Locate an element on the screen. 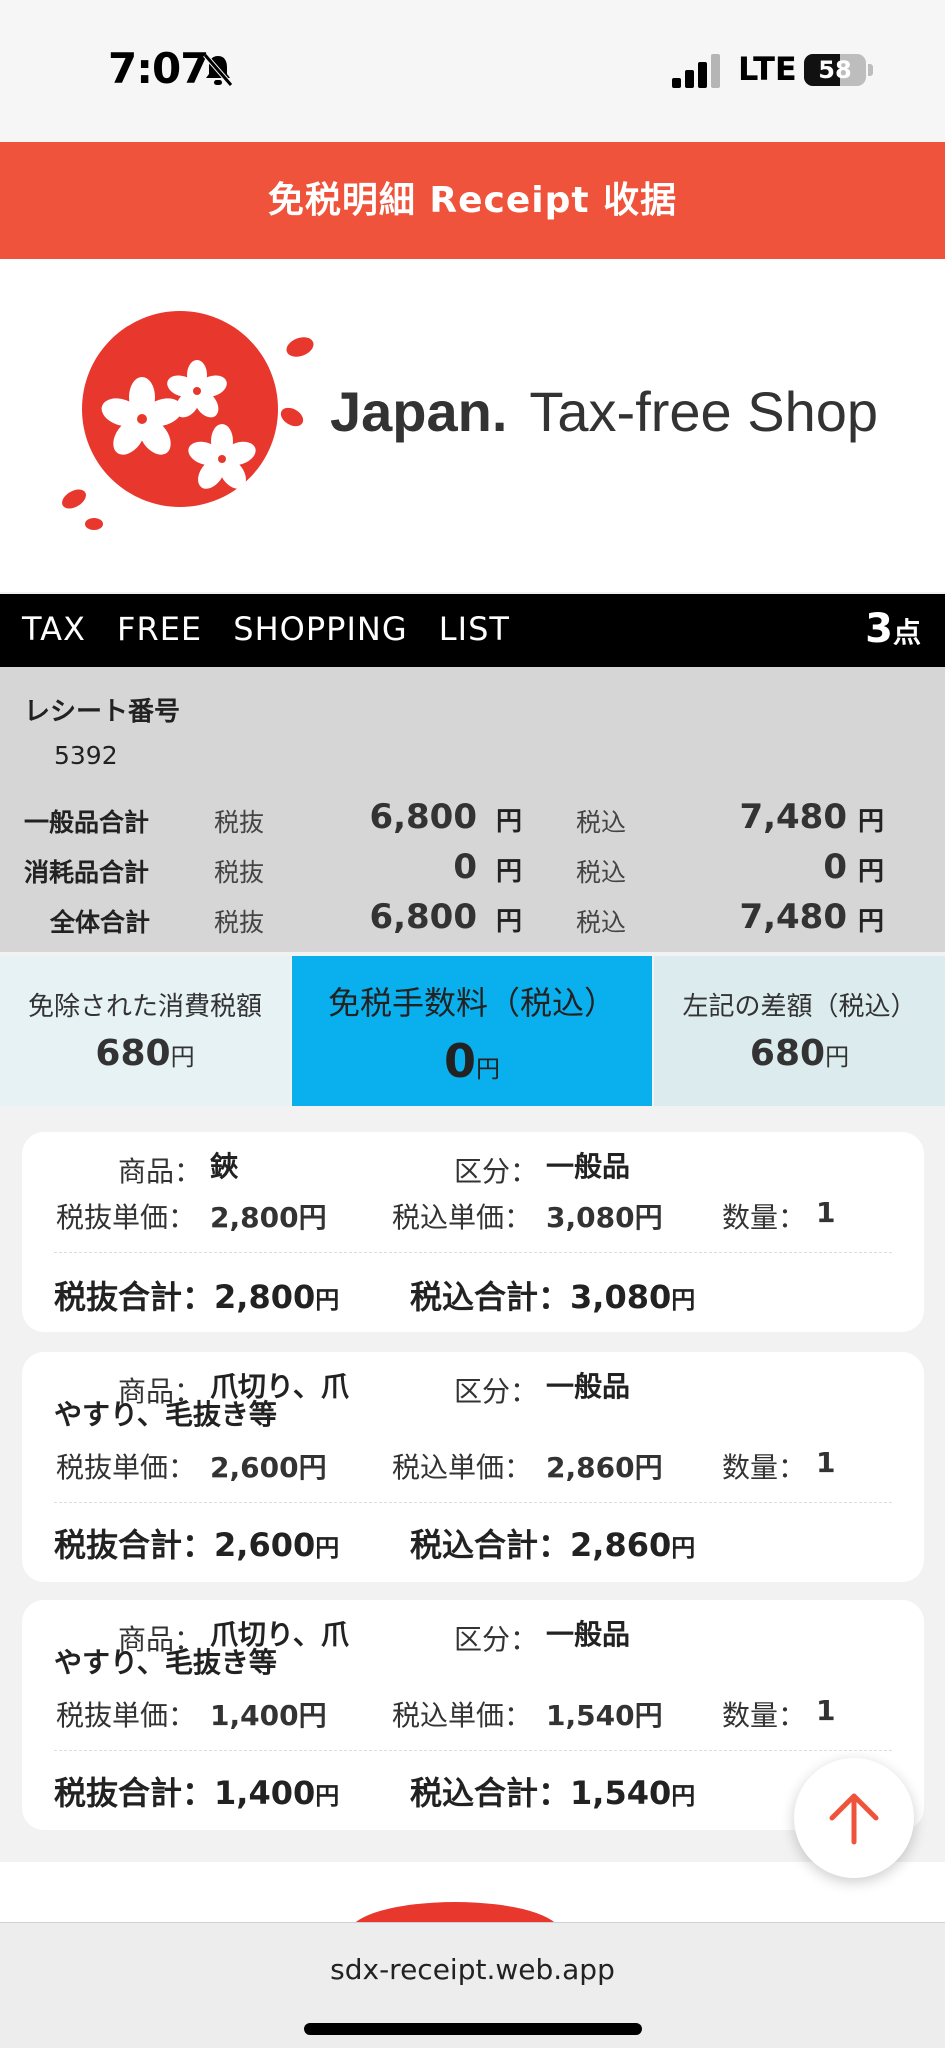 The height and width of the screenshot is (2048, 945). ex-total-value: 1,400 is located at coordinates (265, 1793).